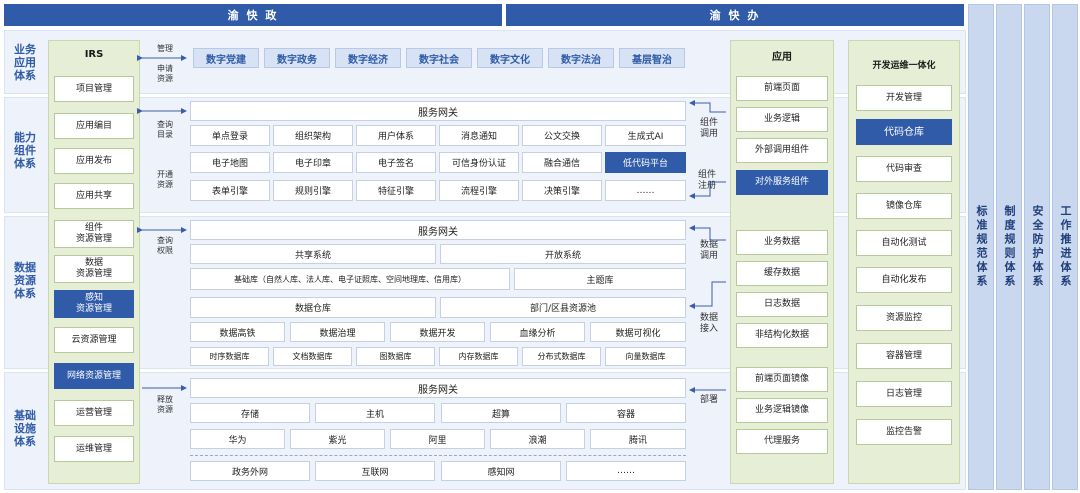 The width and height of the screenshot is (1080, 493). What do you see at coordinates (707, 233) in the screenshot?
I see `arrow-data-call` at bounding box center [707, 233].